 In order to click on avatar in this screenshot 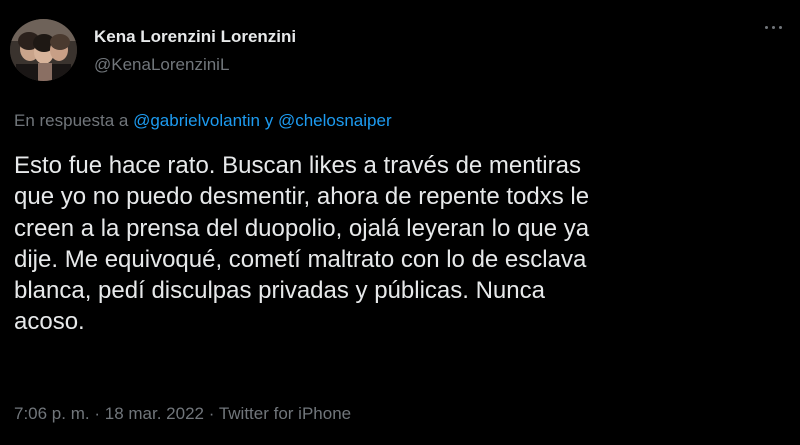, I will do `click(43, 50)`.